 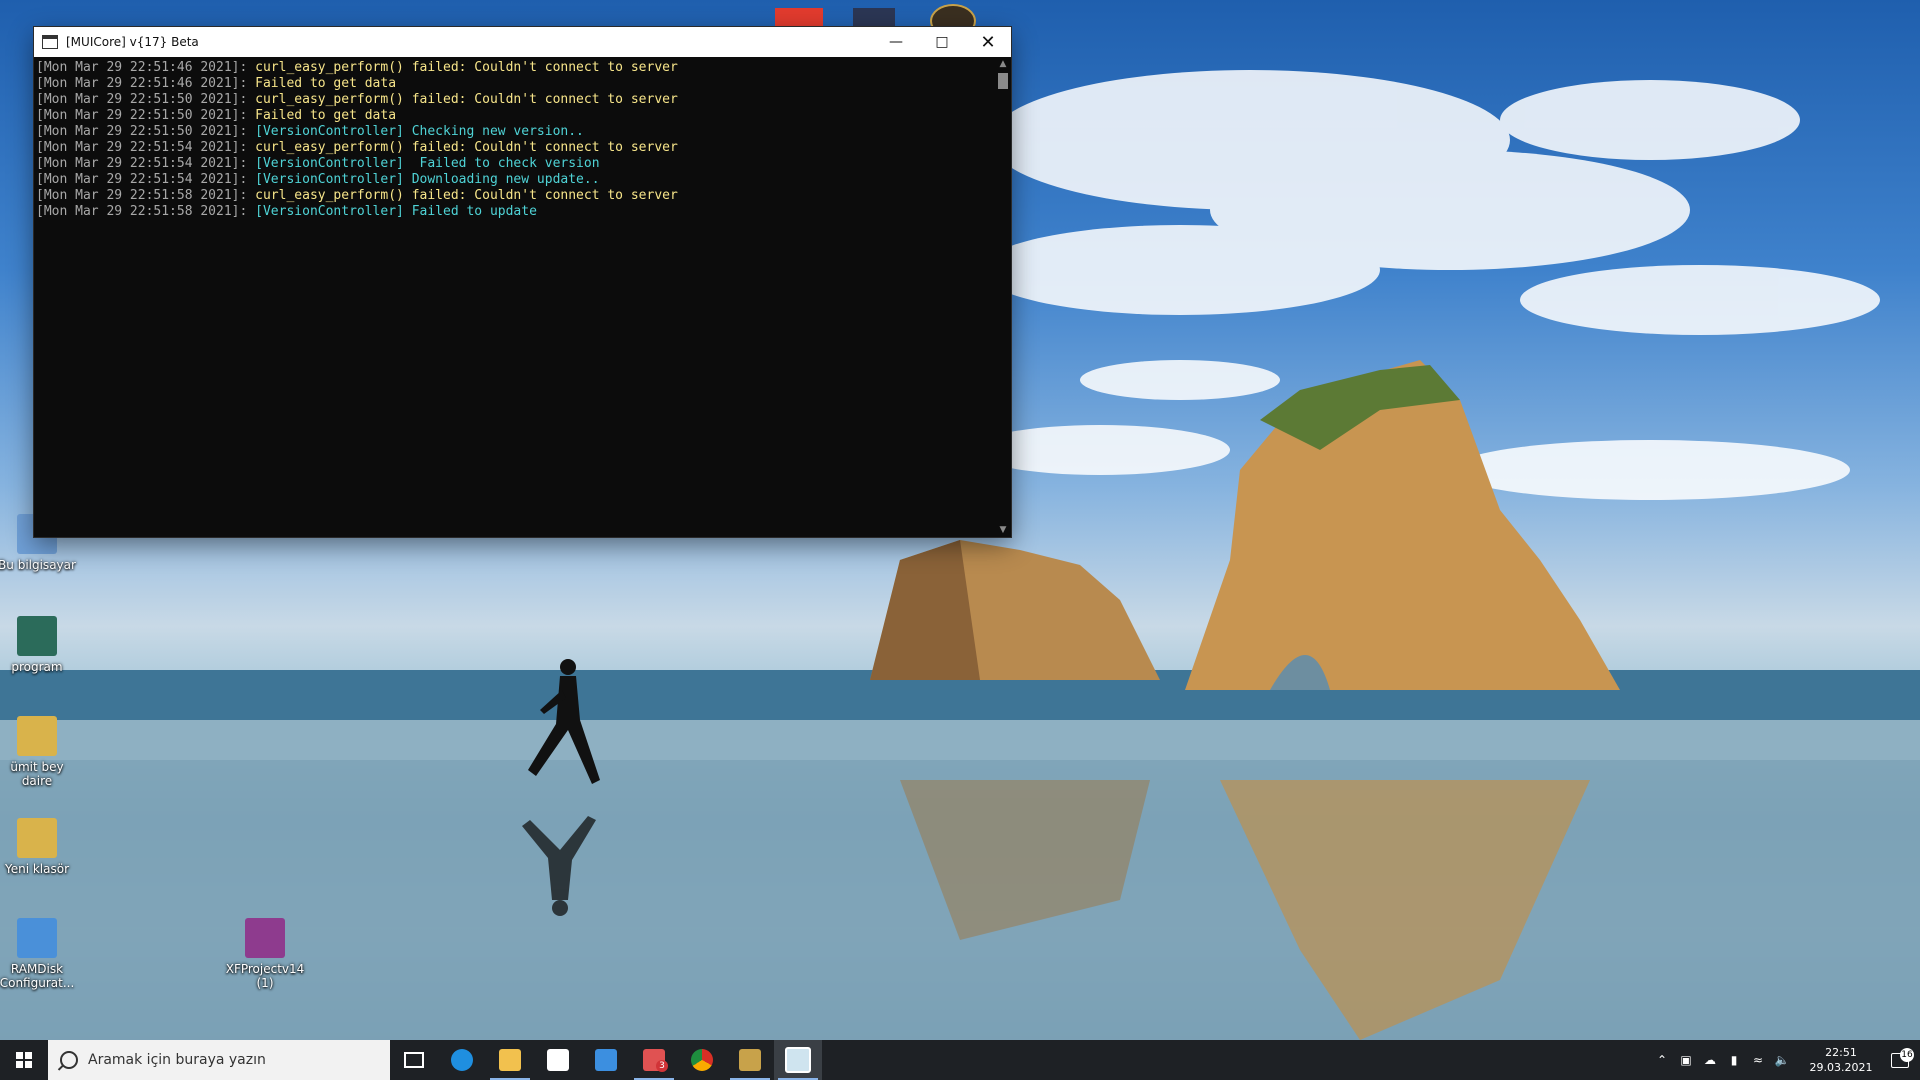 I want to click on desktop-icon-label: program, so click(x=37, y=667).